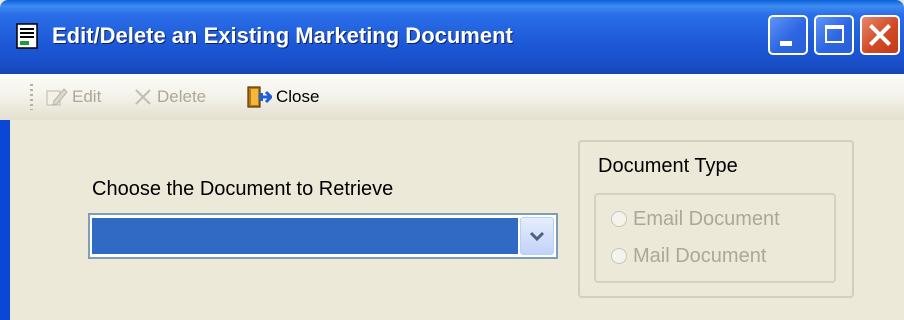 Image resolution: width=904 pixels, height=320 pixels. I want to click on delete-label: Delete, so click(182, 96).